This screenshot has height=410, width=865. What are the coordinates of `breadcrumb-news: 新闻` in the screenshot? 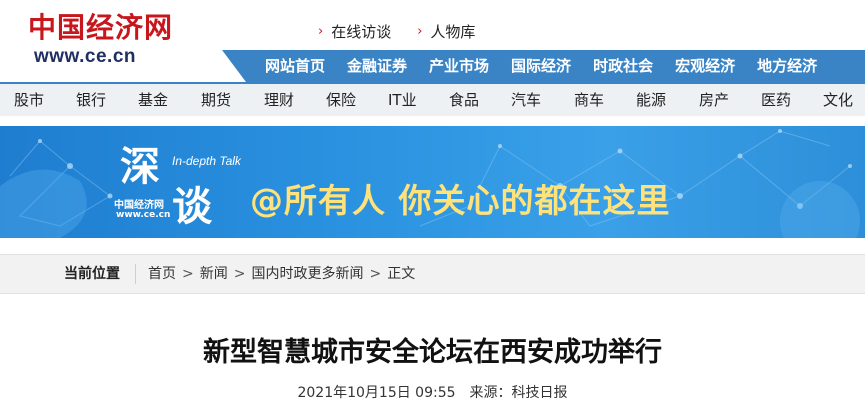 It's located at (214, 274).